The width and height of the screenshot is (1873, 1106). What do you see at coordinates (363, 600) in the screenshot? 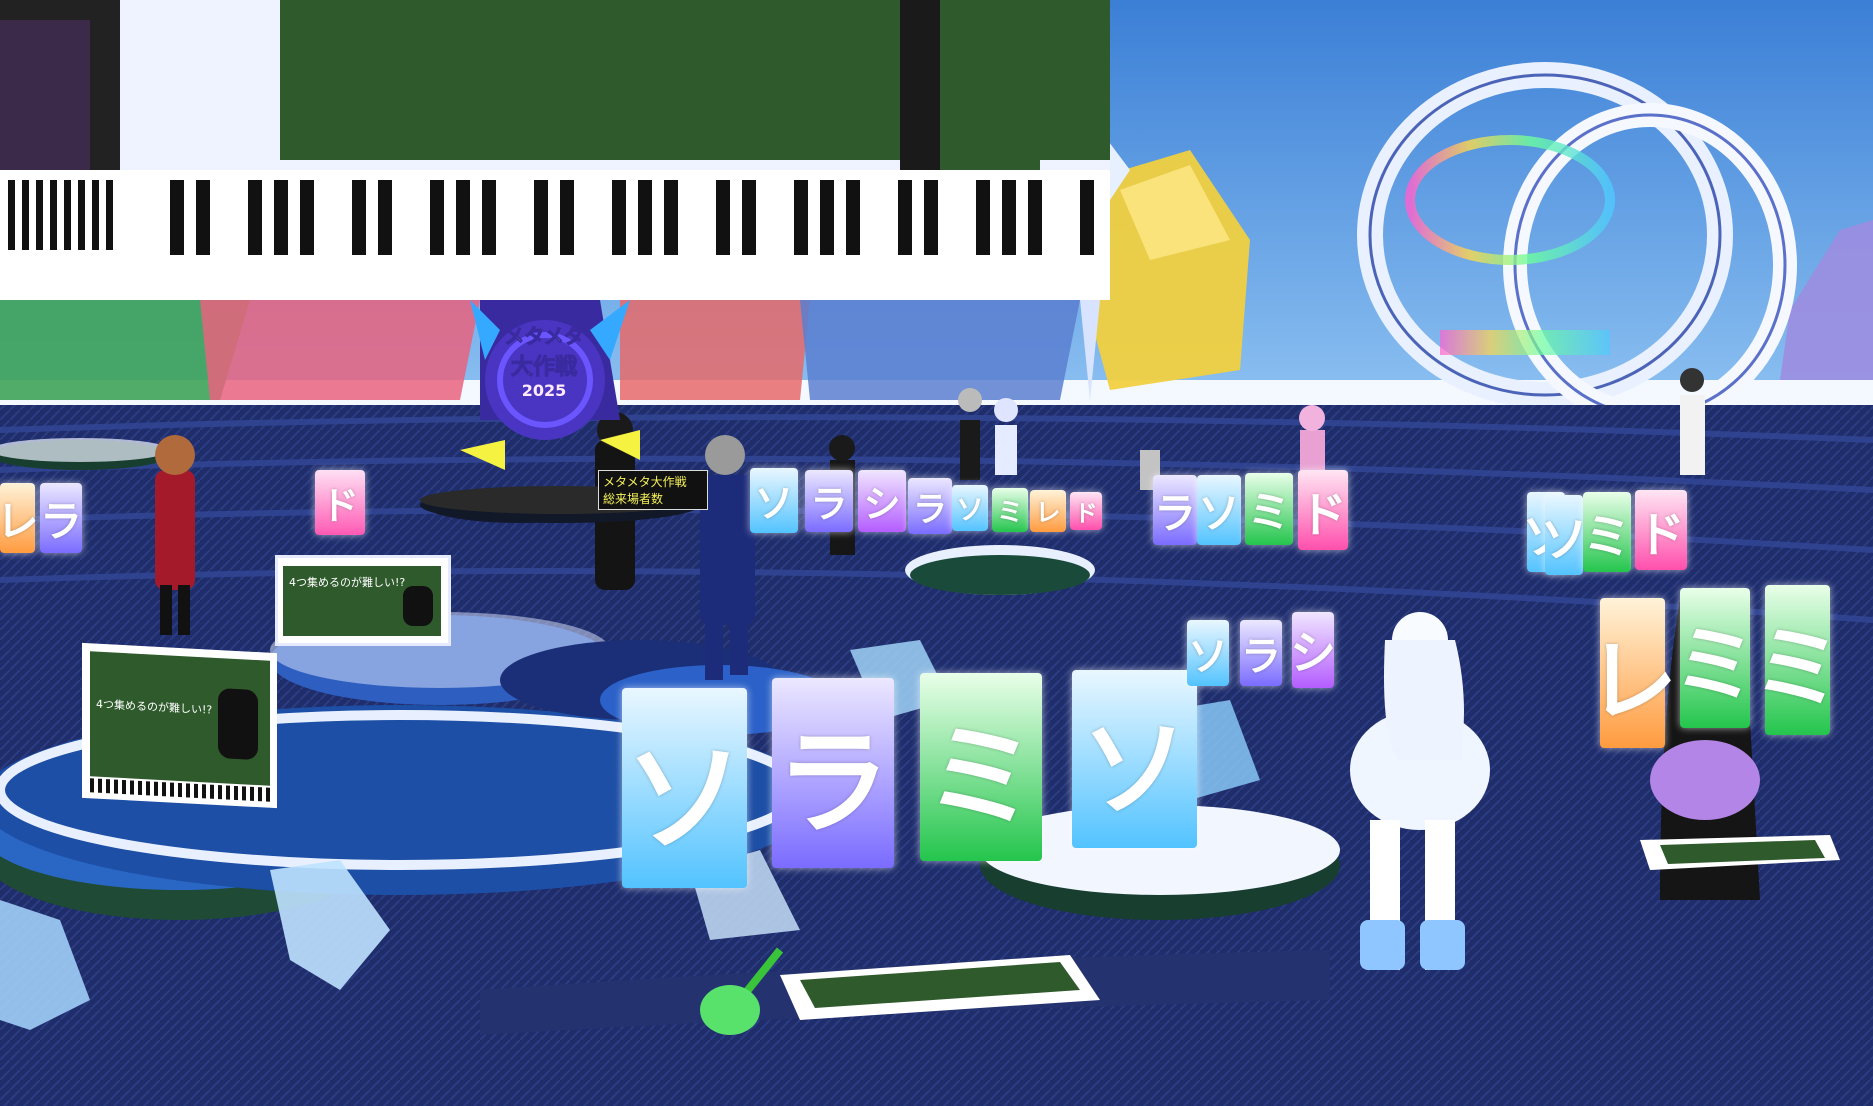
I see `info-board-left: 4つ集めるのが難しい!?` at bounding box center [363, 600].